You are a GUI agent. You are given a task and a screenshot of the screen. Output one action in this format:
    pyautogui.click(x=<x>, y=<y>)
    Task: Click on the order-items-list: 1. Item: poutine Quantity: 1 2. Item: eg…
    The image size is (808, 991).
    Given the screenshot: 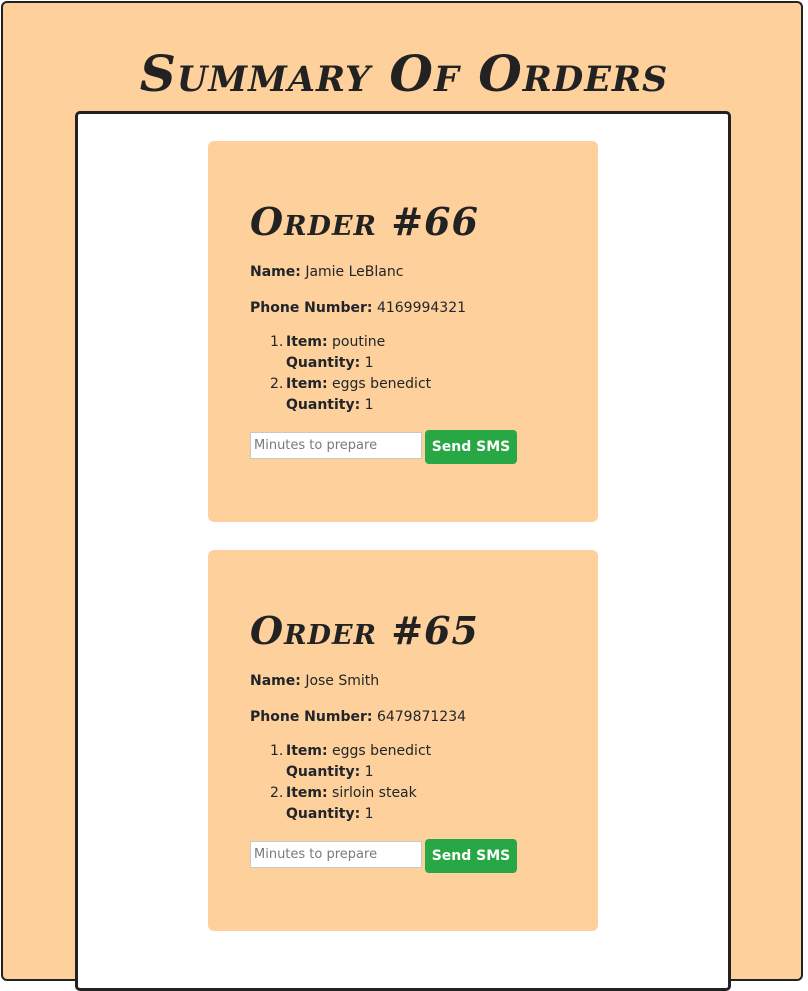 What is the action you would take?
    pyautogui.click(x=340, y=374)
    